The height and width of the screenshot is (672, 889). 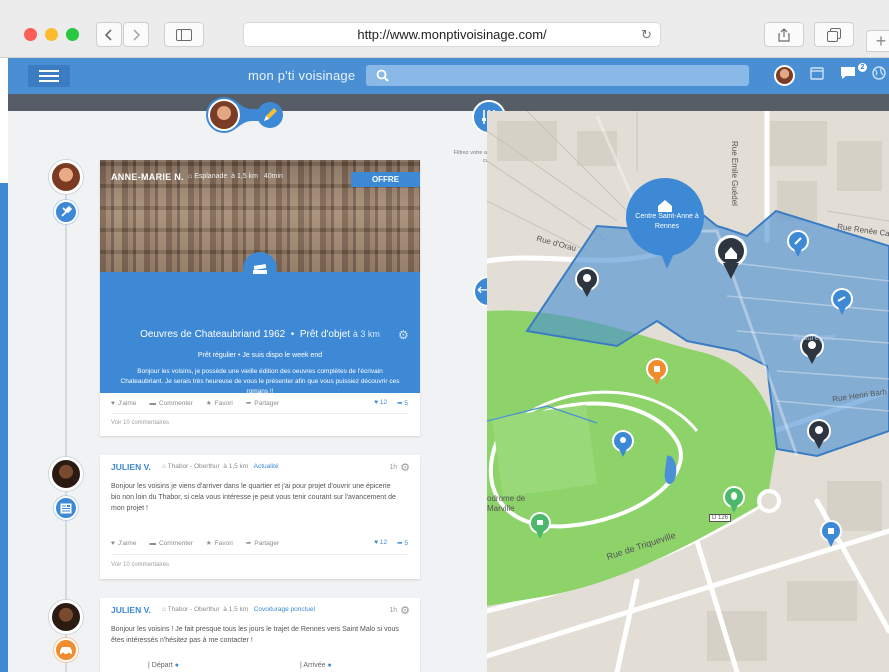 I want to click on url-text: http://www.monptivoisinage.com/, so click(x=452, y=34).